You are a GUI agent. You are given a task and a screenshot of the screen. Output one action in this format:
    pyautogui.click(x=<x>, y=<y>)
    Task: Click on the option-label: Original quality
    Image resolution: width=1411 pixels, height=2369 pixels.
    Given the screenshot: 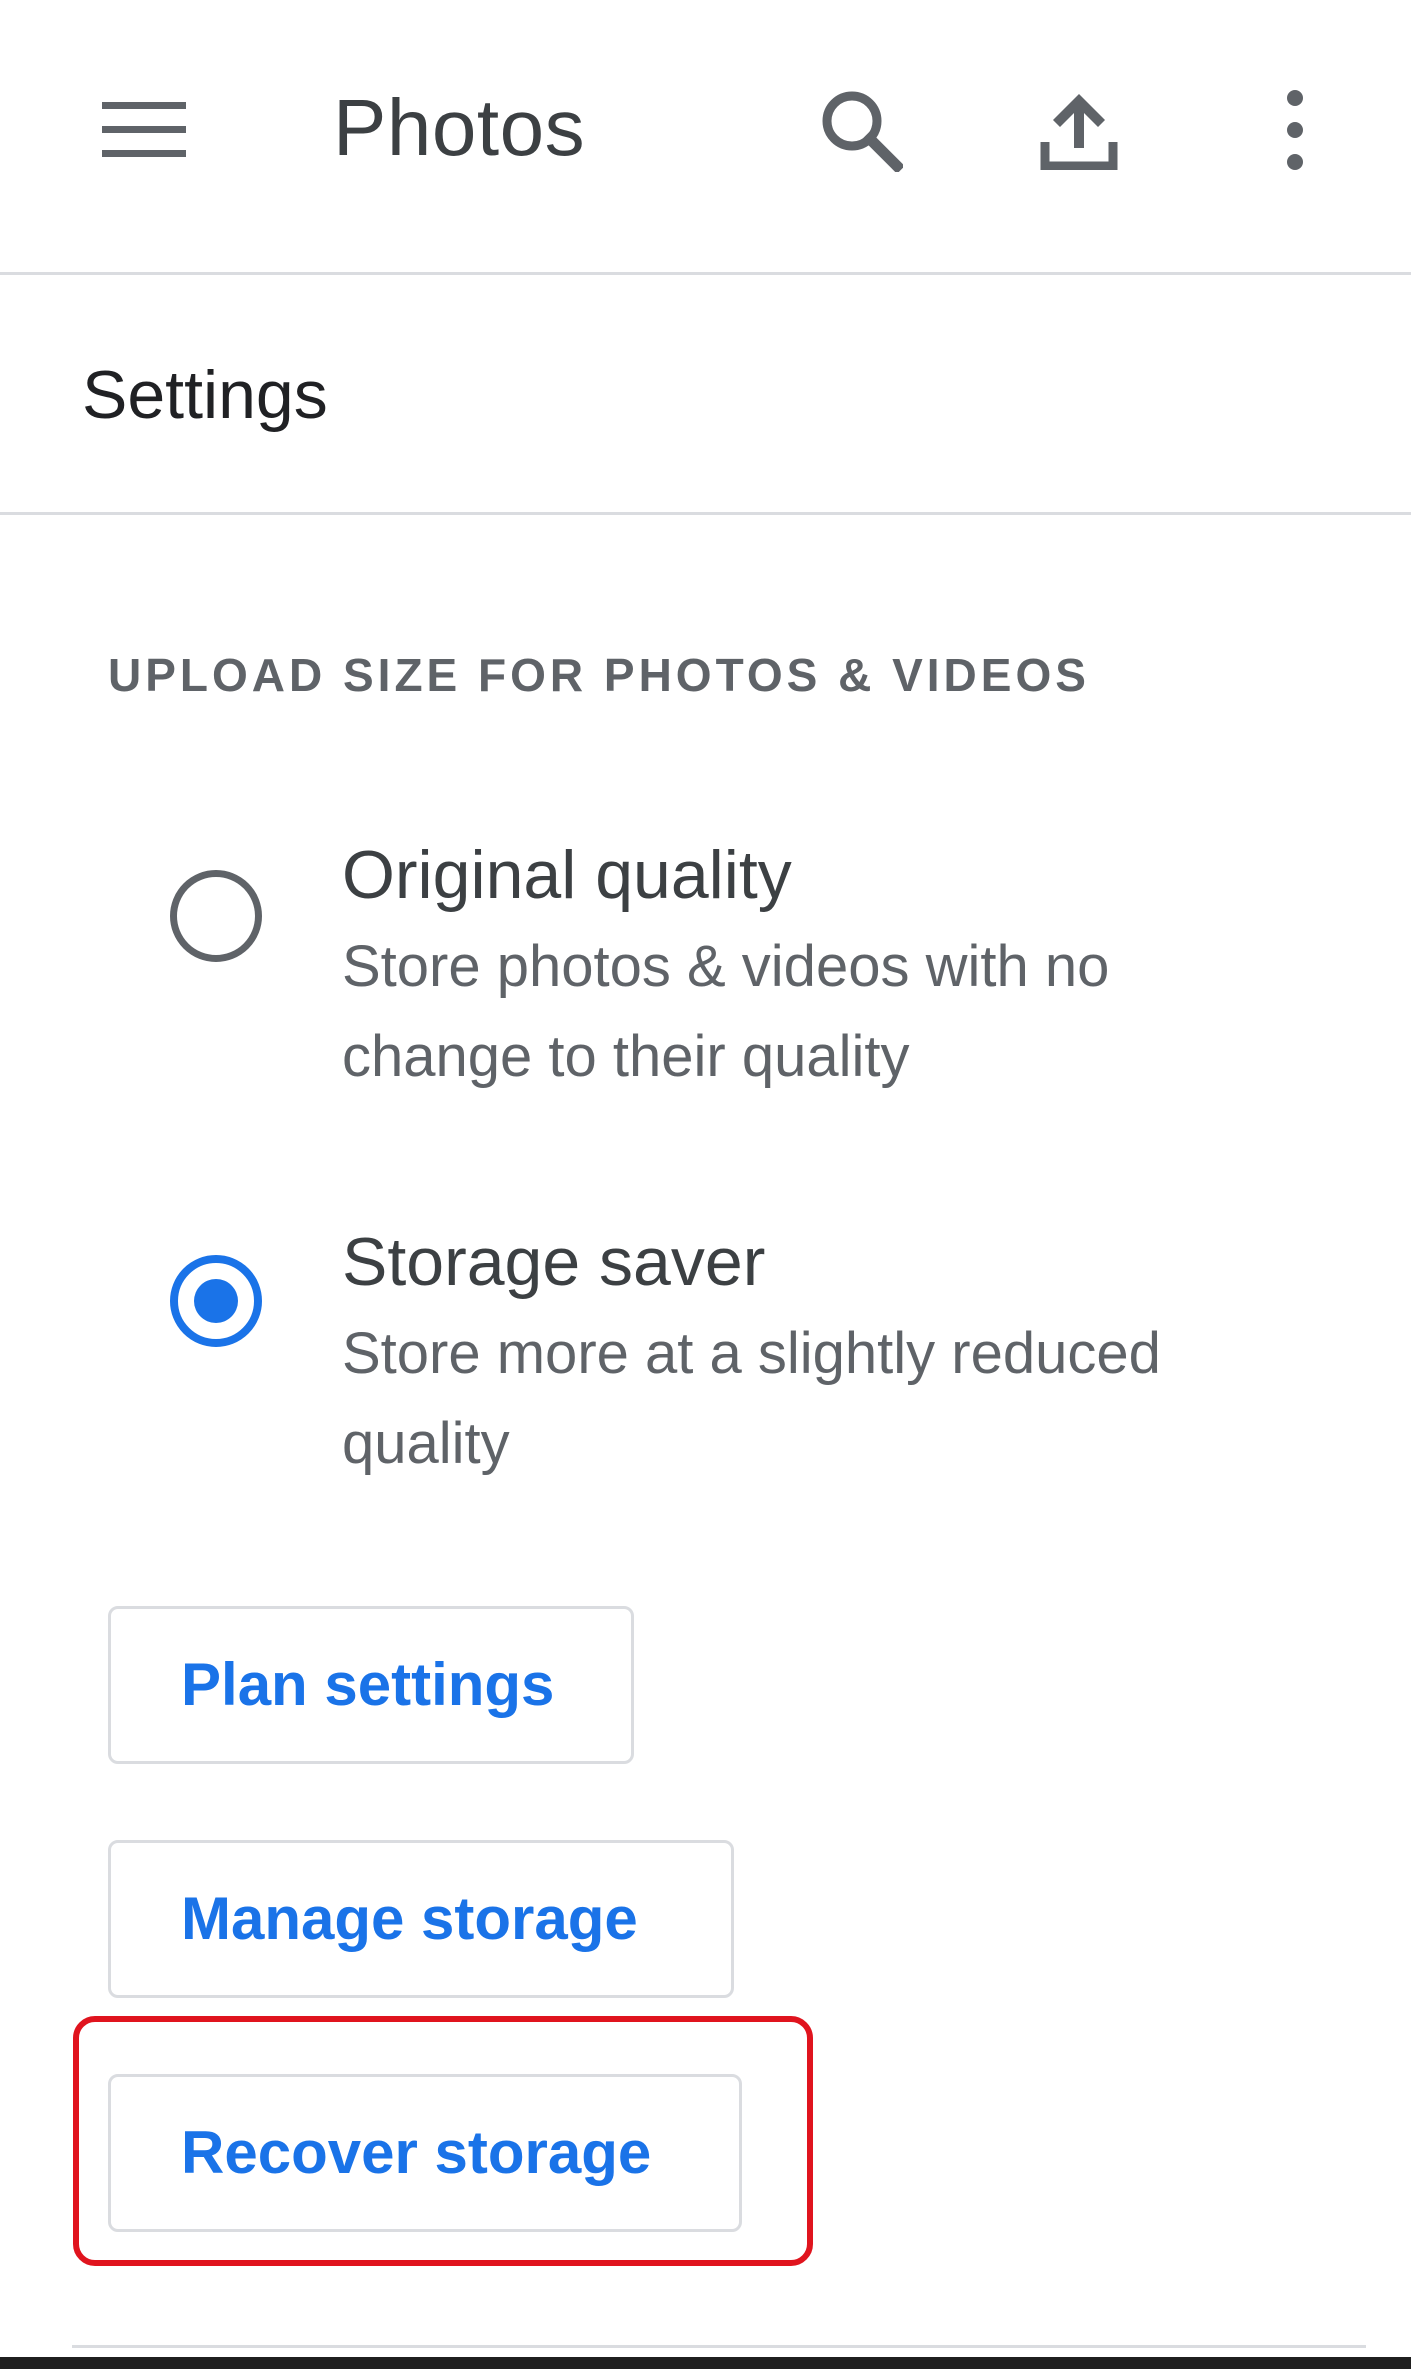 What is the action you would take?
    pyautogui.click(x=567, y=875)
    